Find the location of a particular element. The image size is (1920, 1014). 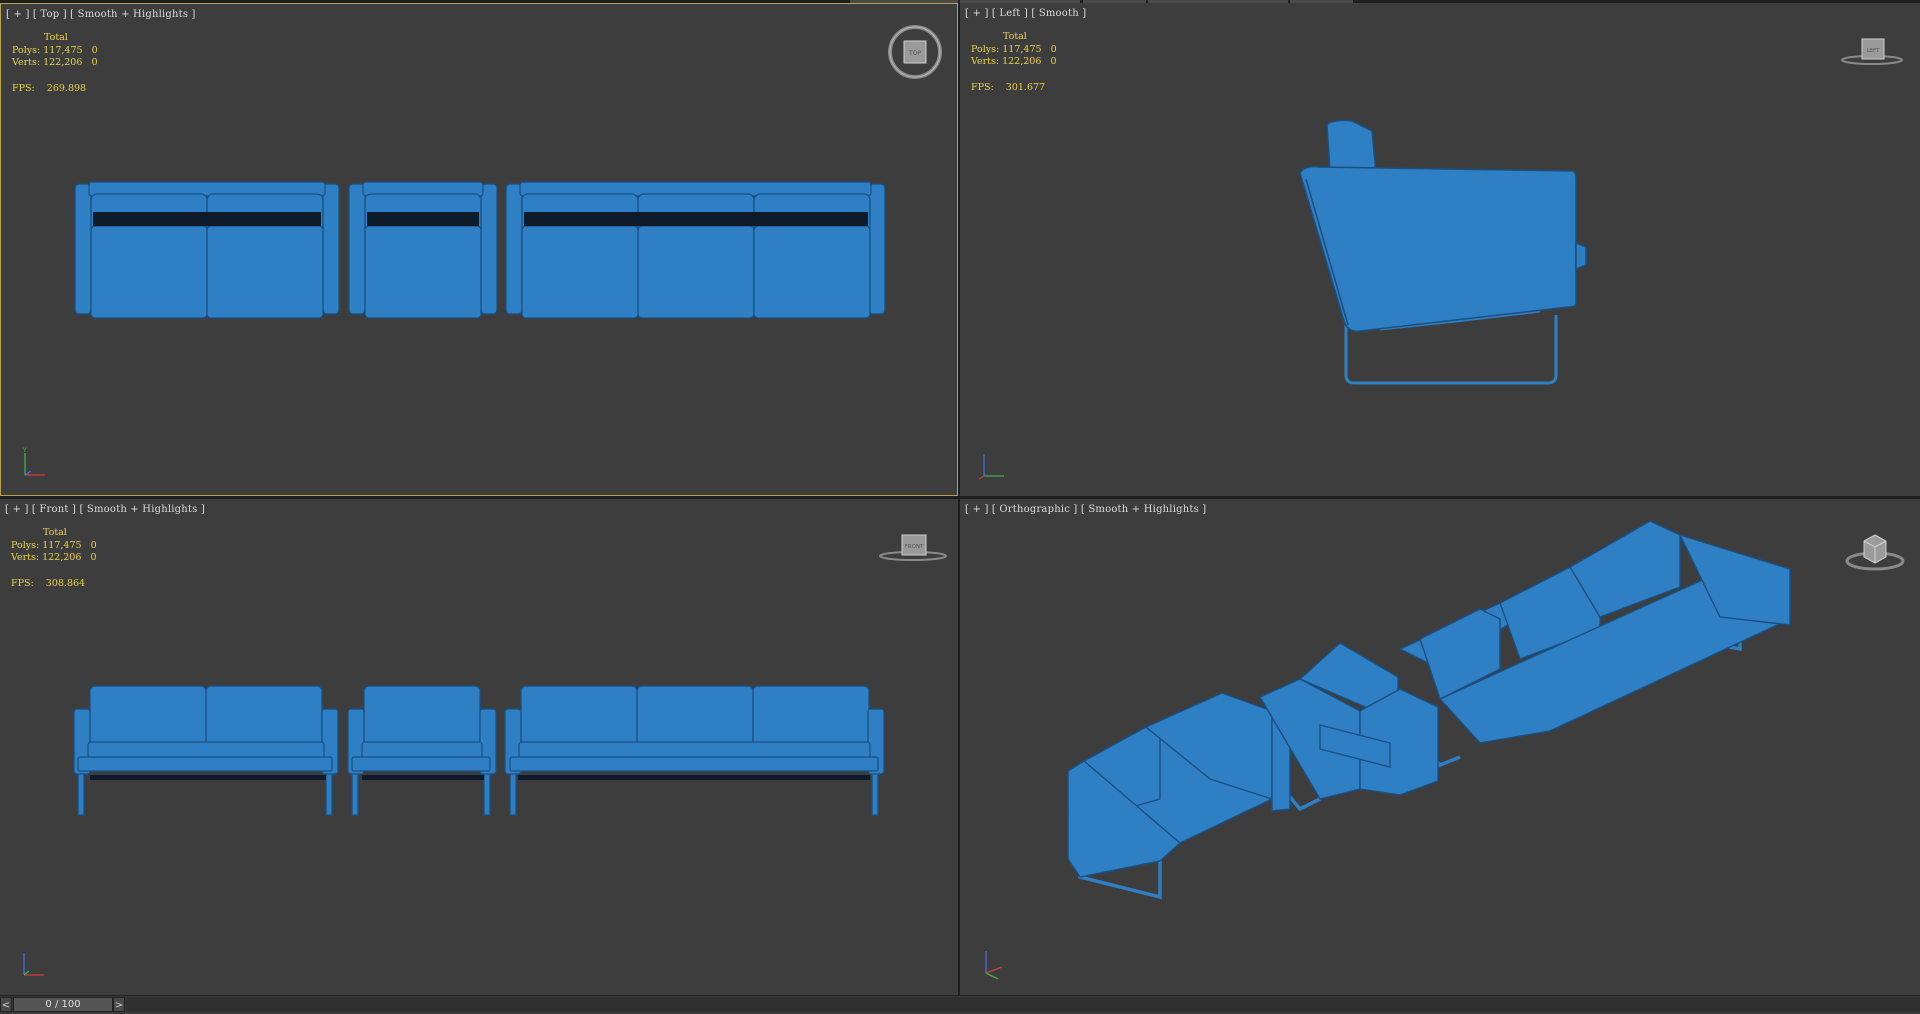

viewport-divider-horizontal is located at coordinates (960, 497).